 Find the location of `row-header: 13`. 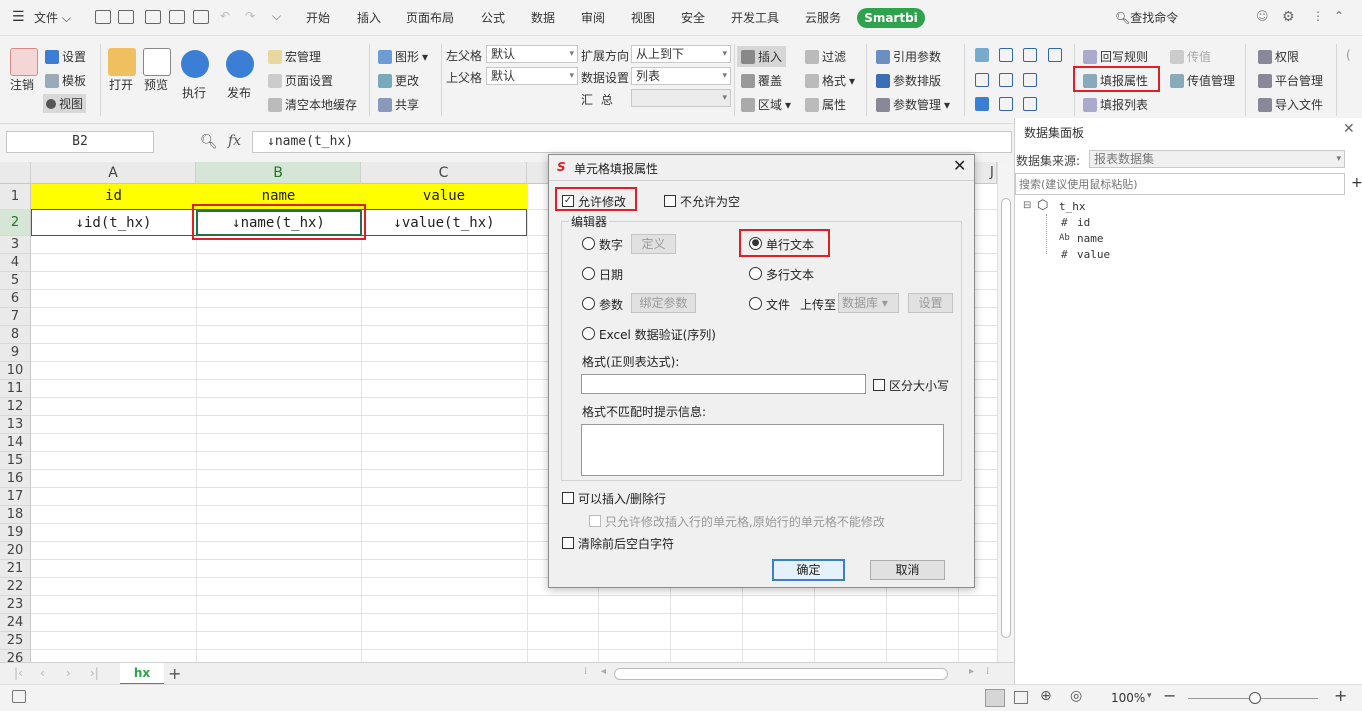

row-header: 13 is located at coordinates (15, 425).